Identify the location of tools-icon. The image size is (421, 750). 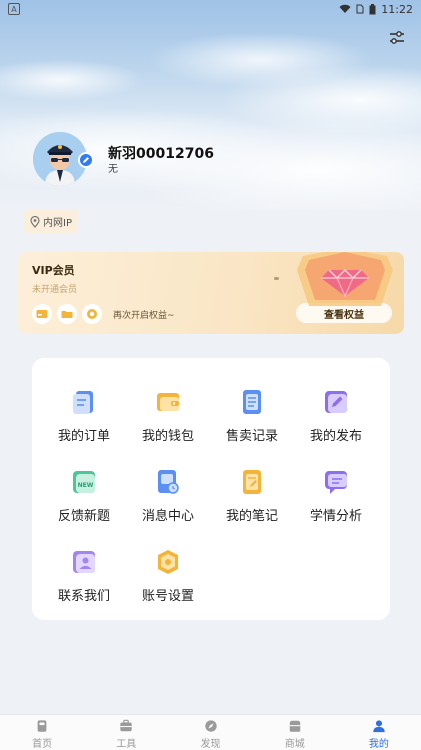
(126, 725).